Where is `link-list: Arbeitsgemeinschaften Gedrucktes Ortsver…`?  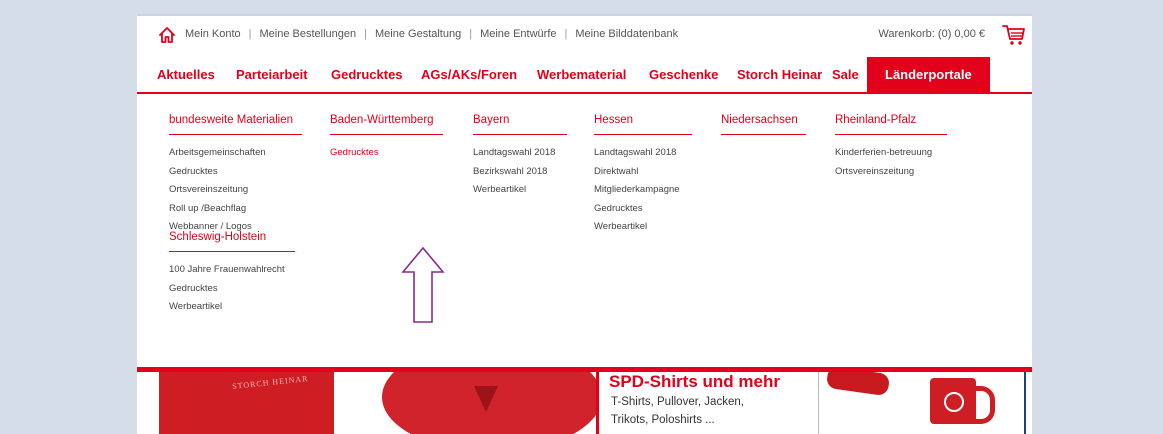 link-list: Arbeitsgemeinschaften Gedrucktes Ortsver… is located at coordinates (235, 190).